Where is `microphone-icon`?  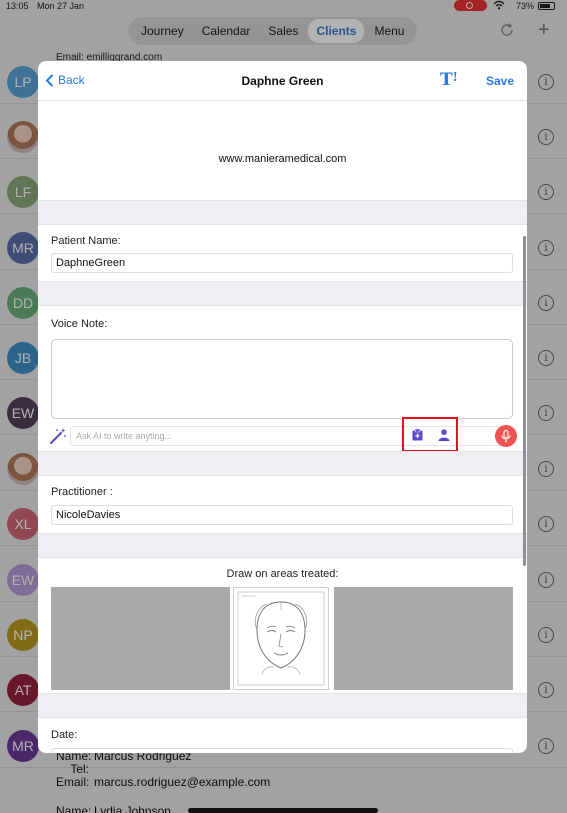
microphone-icon is located at coordinates (506, 435).